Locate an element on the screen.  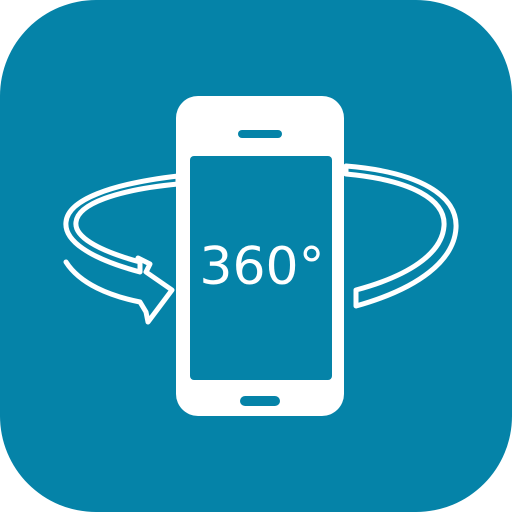
smartphone-home-button is located at coordinates (260, 401).